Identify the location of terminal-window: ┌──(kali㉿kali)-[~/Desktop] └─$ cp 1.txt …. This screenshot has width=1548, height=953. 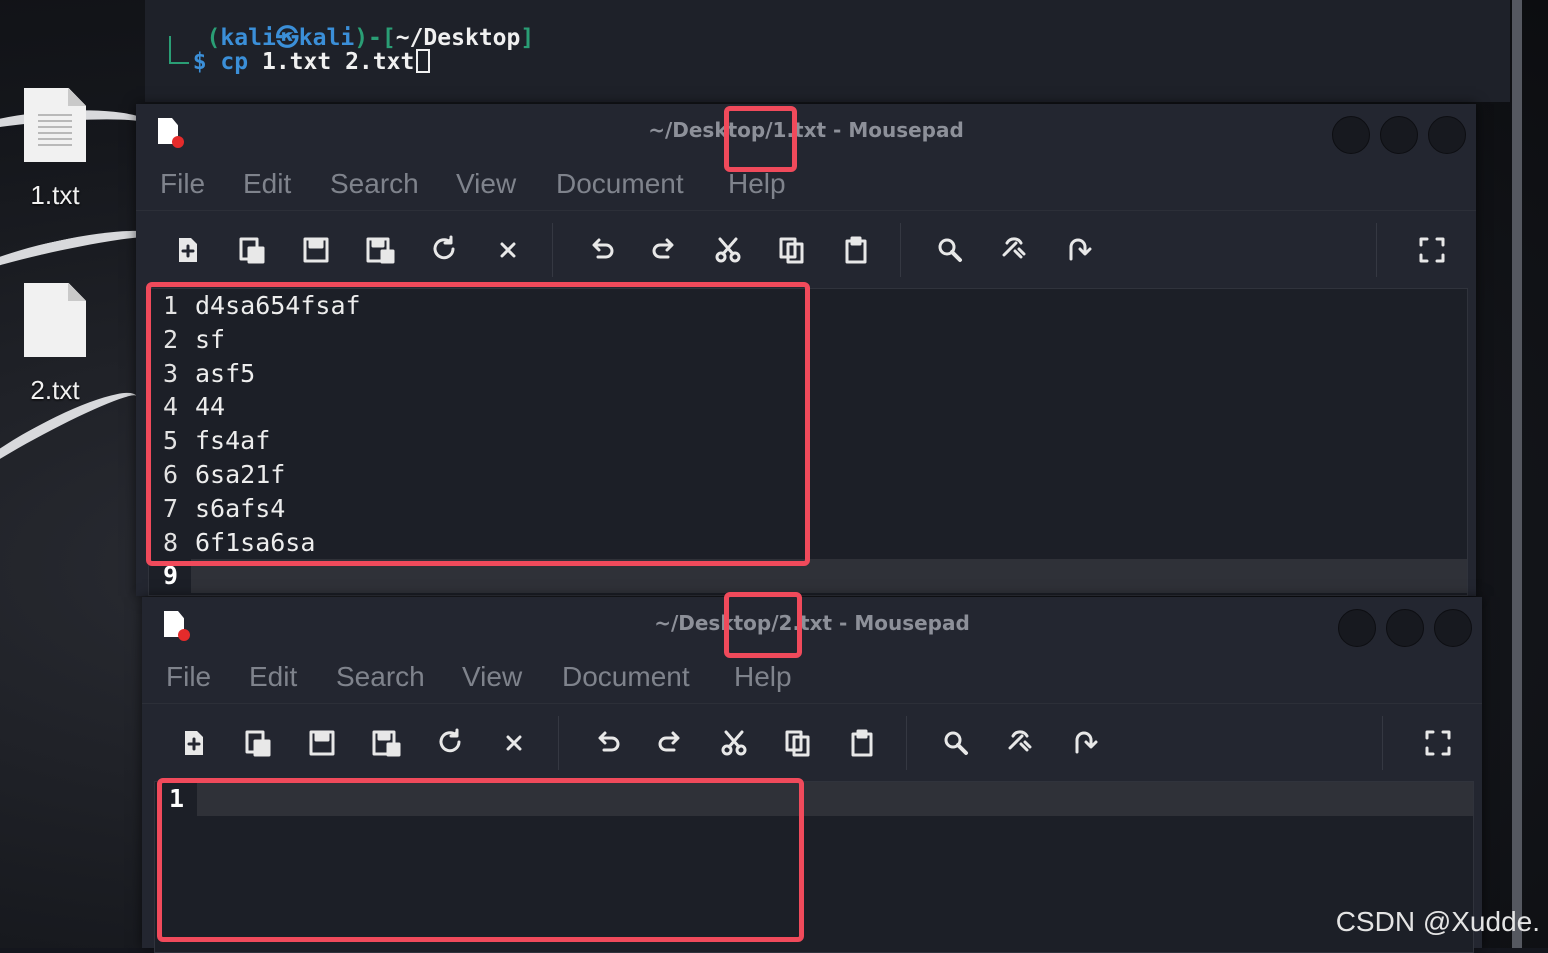
(827, 51).